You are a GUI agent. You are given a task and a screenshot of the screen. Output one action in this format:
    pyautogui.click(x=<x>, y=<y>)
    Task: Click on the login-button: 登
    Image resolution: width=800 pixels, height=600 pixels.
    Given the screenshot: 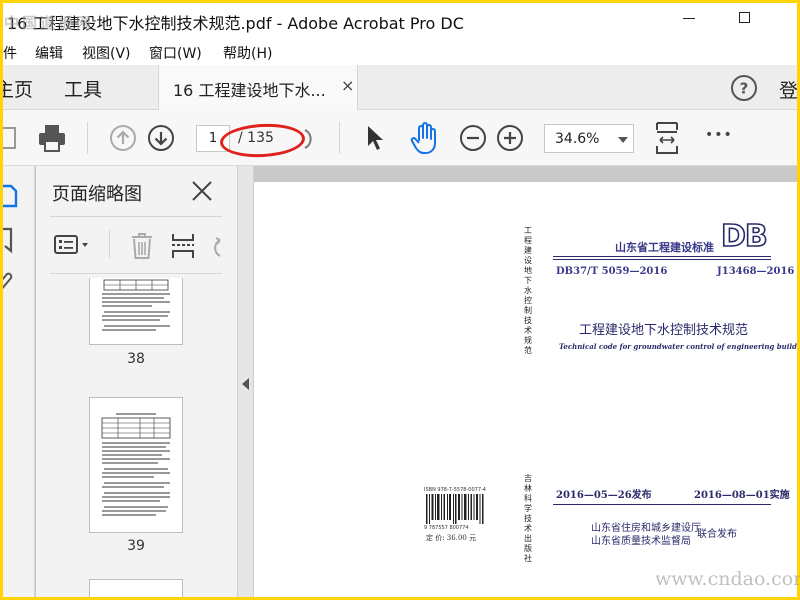 What is the action you would take?
    pyautogui.click(x=788, y=89)
    